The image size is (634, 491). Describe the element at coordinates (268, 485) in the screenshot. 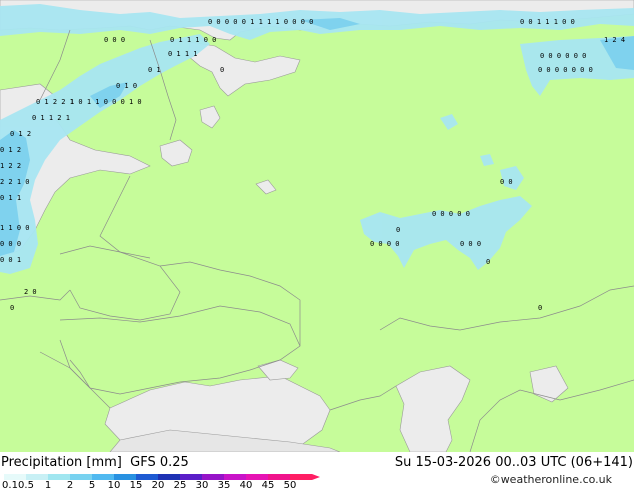

I see `scale-tick-label: 45` at that location.